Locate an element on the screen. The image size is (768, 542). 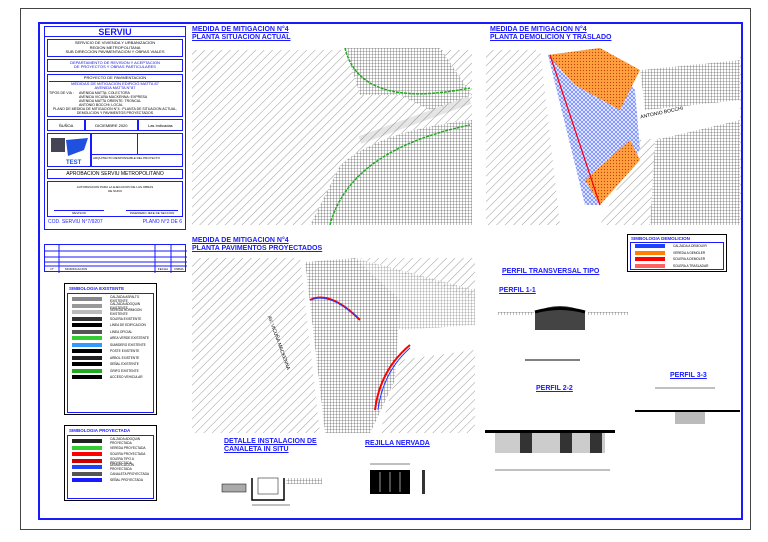
legend-label: SOLERA EXISTENTE is located at coordinates (126, 318).